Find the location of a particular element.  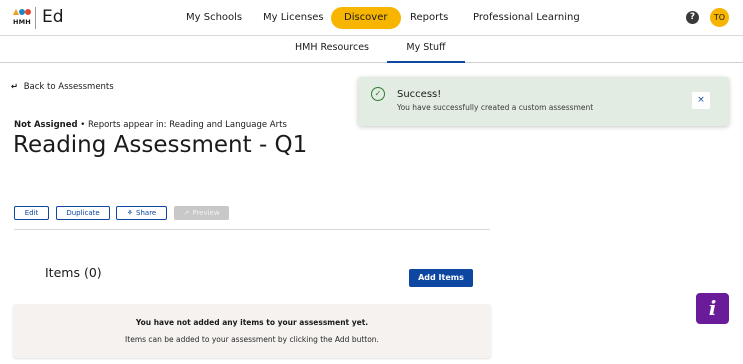

back-to-assessments-link: ↵ Back to Assessments is located at coordinates (62, 87).